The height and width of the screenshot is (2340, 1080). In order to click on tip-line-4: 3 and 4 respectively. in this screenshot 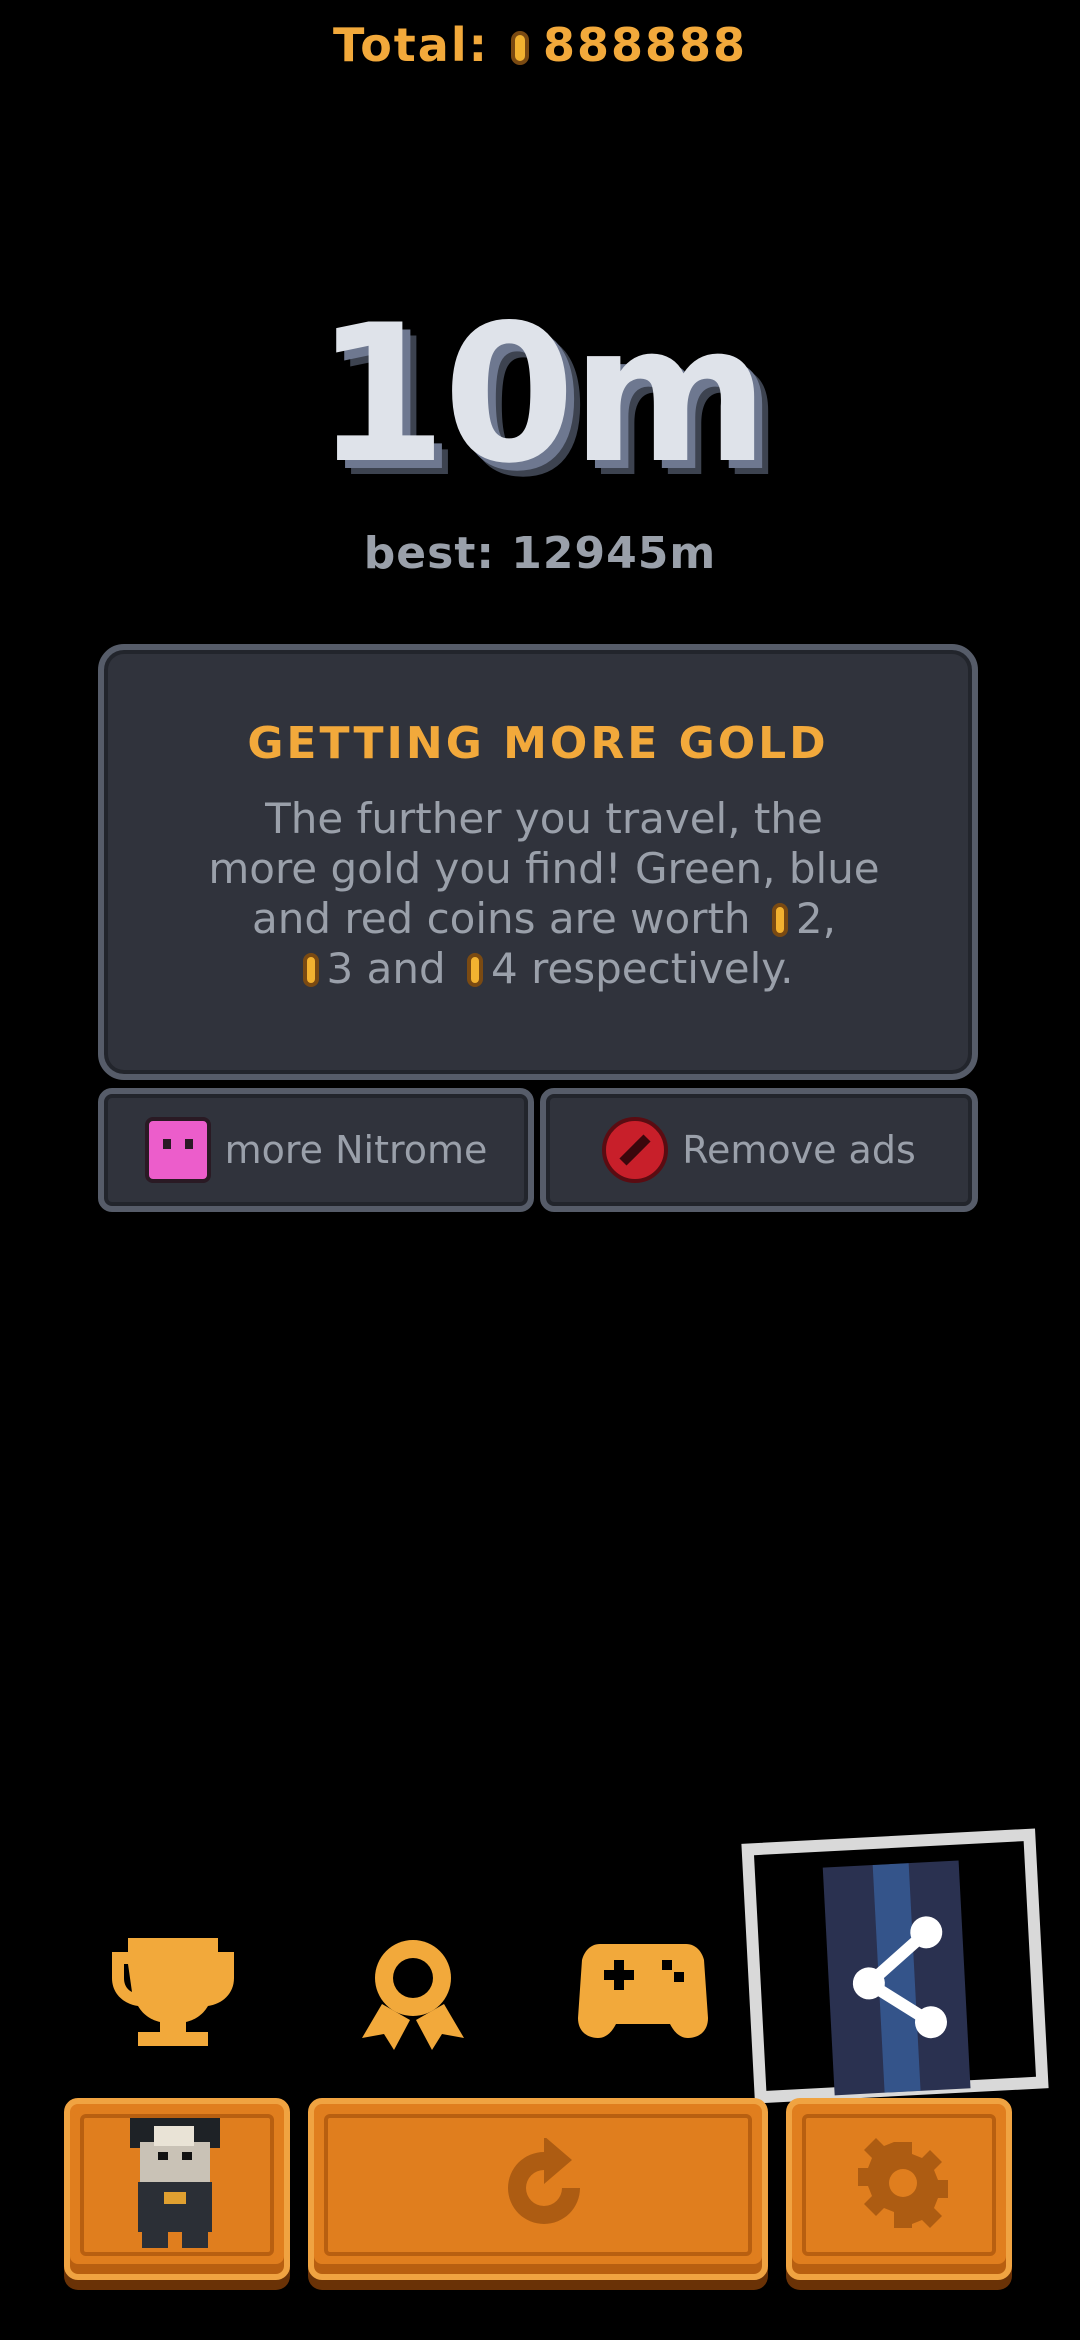, I will do `click(544, 969)`.